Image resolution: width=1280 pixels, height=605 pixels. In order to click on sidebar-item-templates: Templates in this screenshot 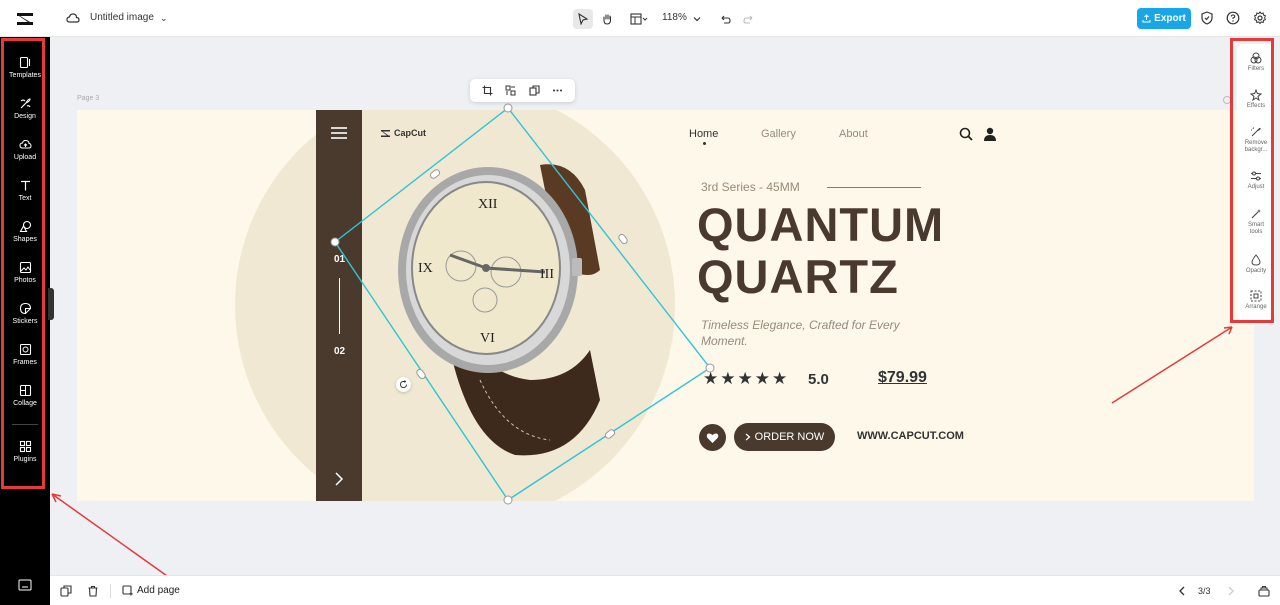, I will do `click(25, 67)`.